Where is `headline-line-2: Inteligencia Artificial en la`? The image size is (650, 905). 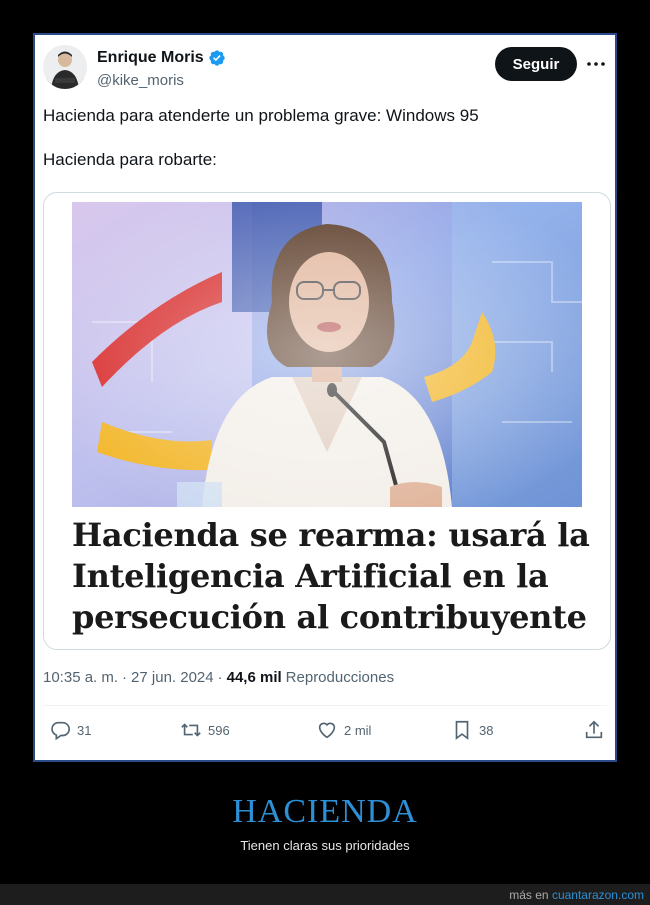
headline-line-2: Inteligencia Artificial en la is located at coordinates (310, 576).